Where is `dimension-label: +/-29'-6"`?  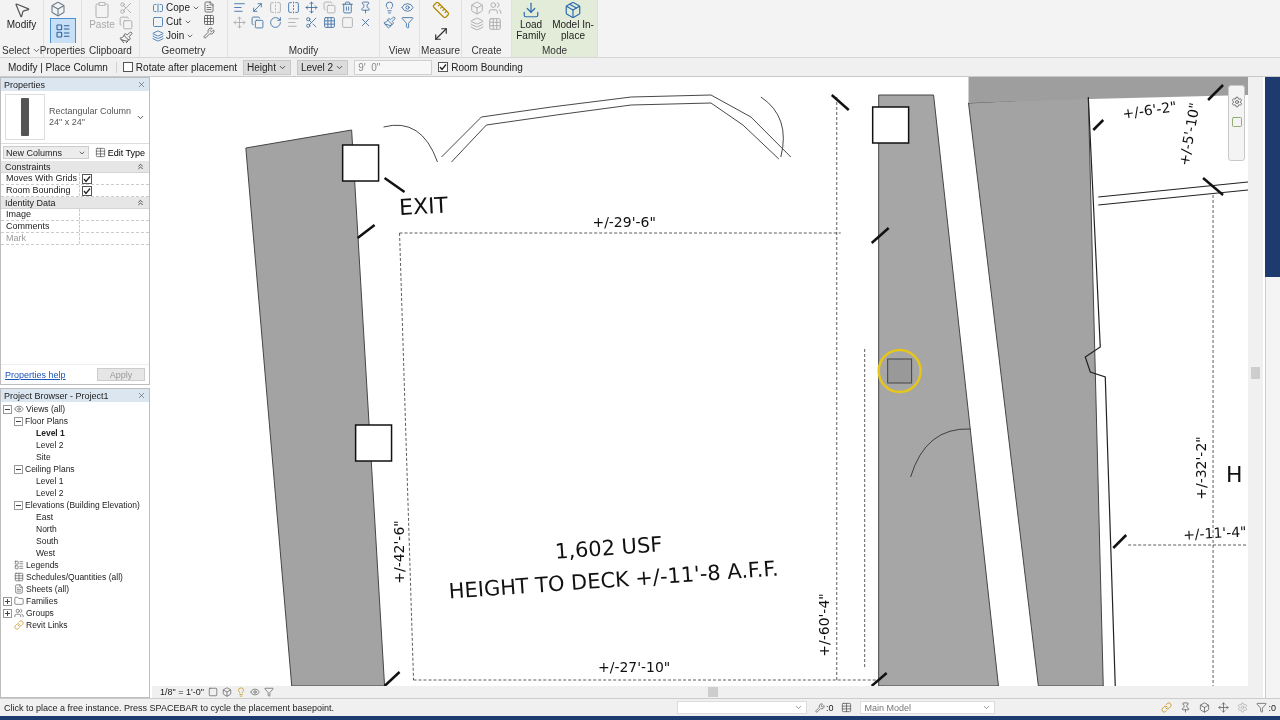 dimension-label: +/-29'-6" is located at coordinates (624, 222).